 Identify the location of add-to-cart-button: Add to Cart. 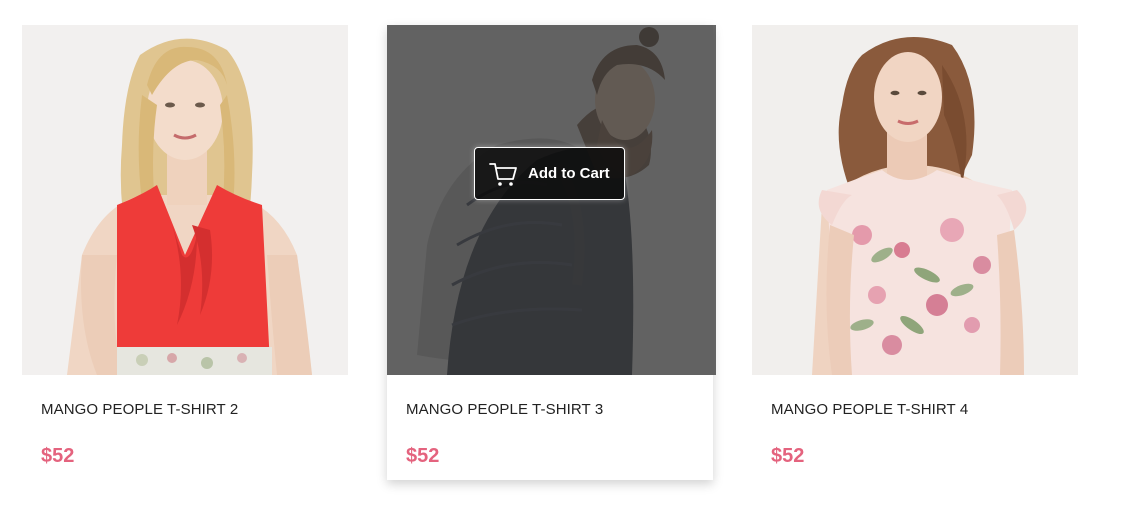
(549, 173).